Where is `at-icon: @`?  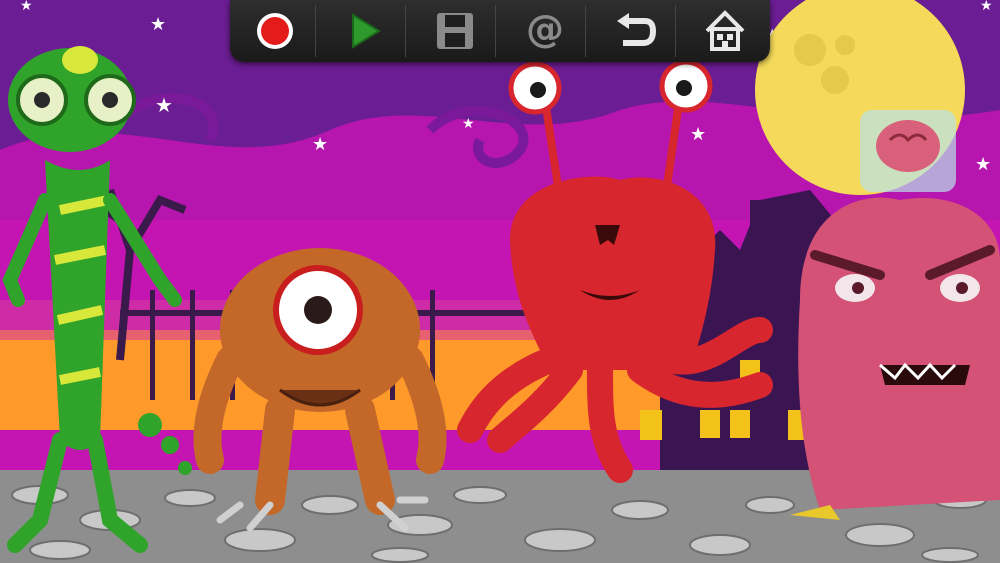 at-icon: @ is located at coordinates (545, 30).